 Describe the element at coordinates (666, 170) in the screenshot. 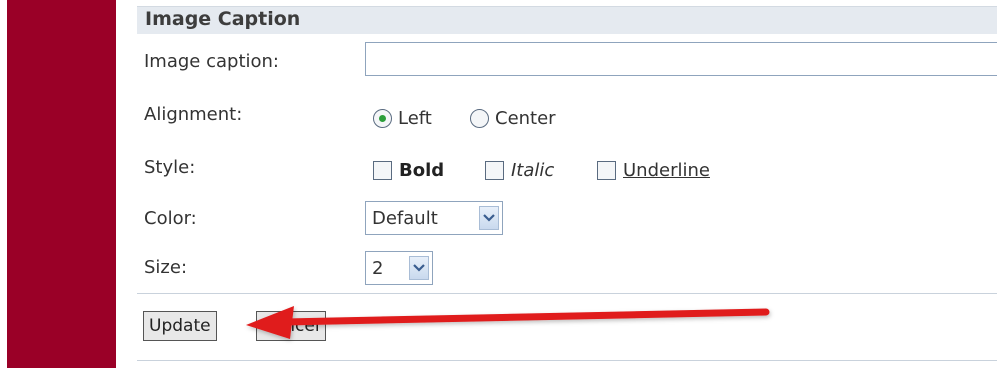

I see `style-underline-label: Underline` at that location.